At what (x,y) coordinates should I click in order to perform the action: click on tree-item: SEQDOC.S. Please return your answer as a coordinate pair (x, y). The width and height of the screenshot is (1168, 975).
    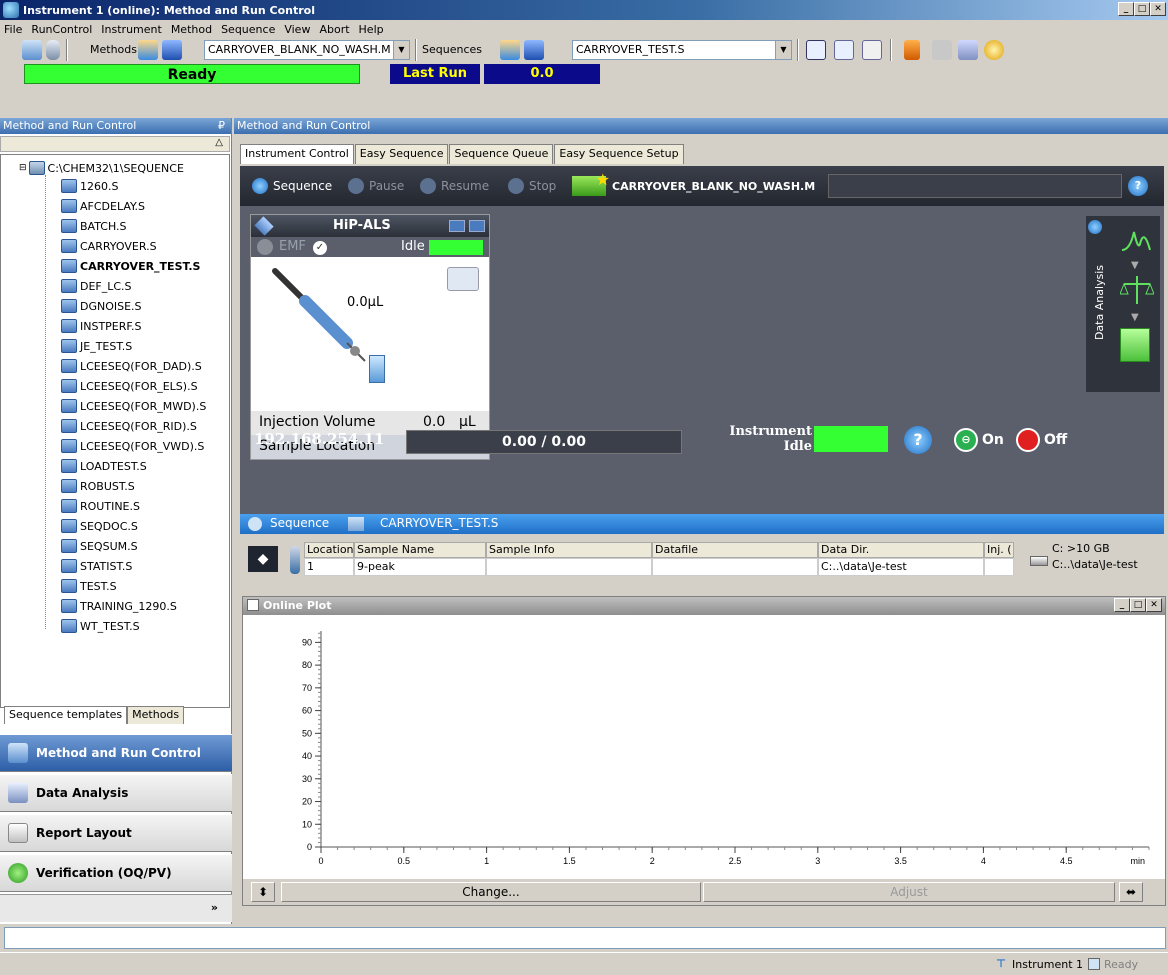
    Looking at the image, I should click on (99, 526).